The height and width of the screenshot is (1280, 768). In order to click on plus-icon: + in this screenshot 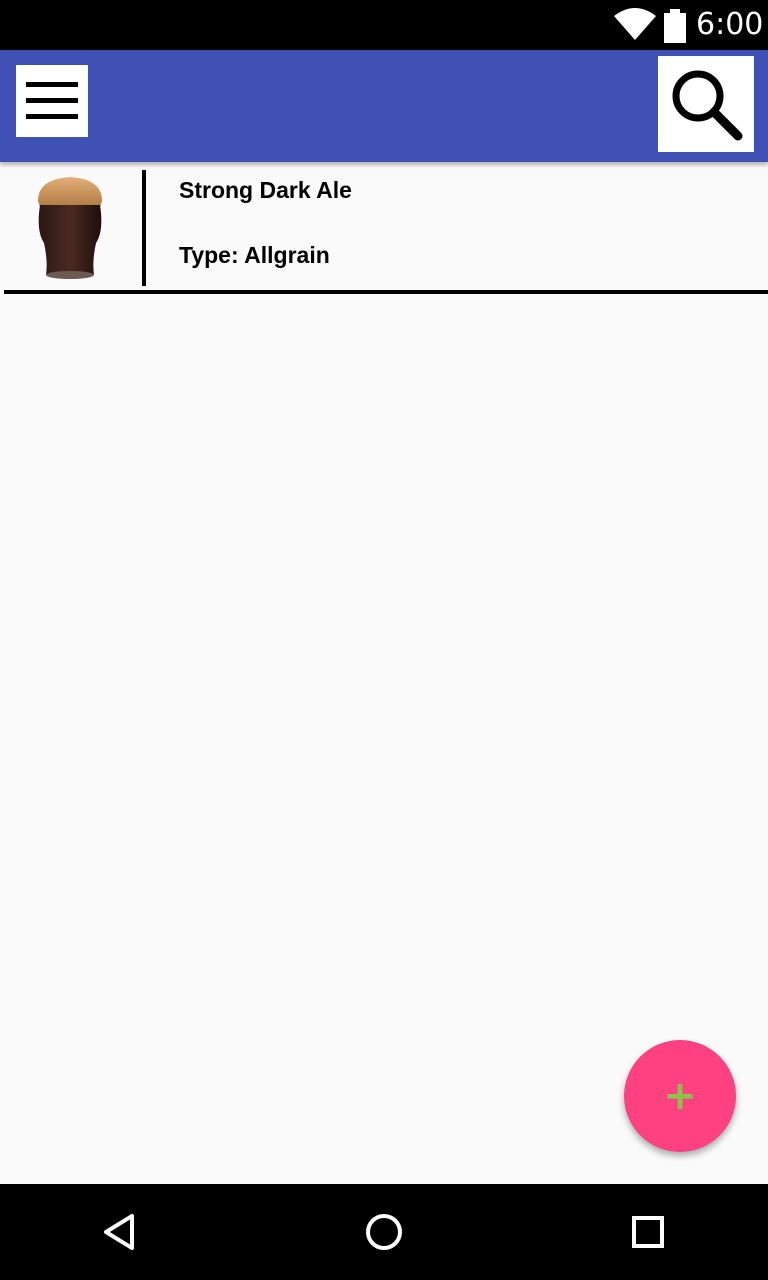, I will do `click(680, 1096)`.